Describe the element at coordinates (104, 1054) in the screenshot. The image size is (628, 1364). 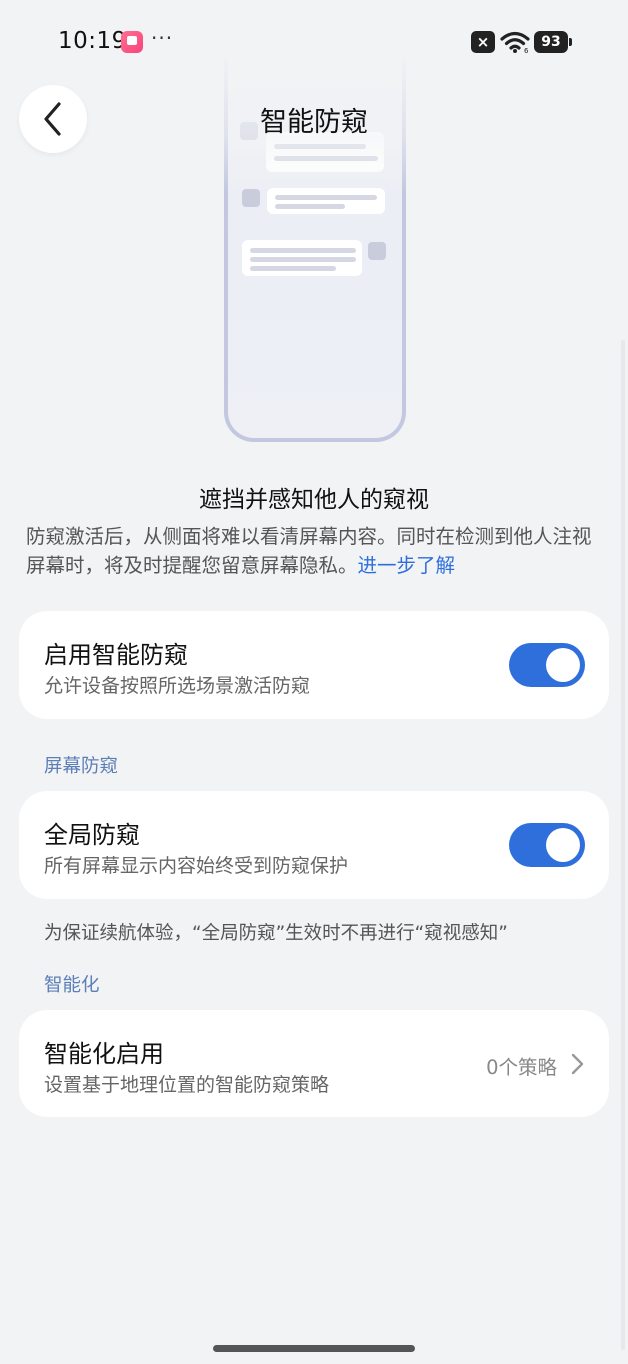
I see `smart-enable-title: 智能化启用` at that location.